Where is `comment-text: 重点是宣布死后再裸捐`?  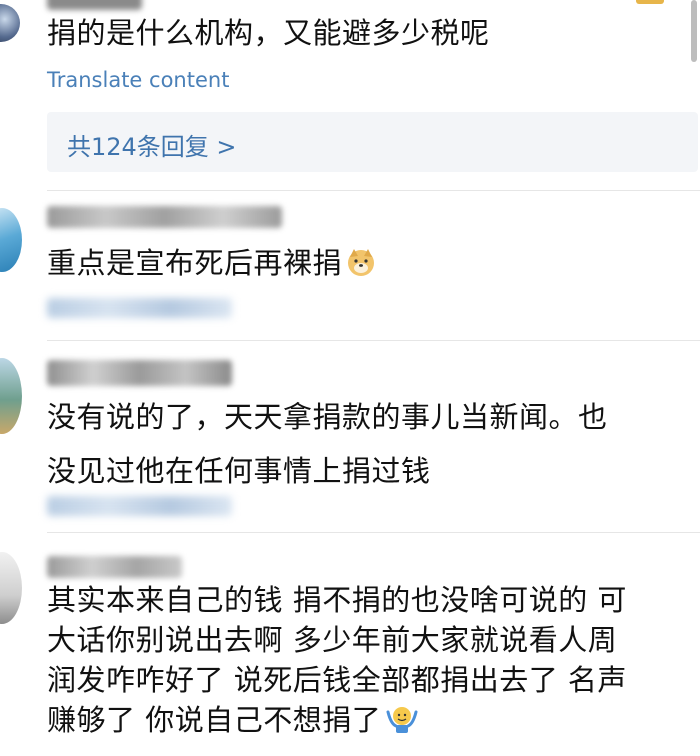 comment-text: 重点是宣布死后再裸捐 is located at coordinates (211, 265).